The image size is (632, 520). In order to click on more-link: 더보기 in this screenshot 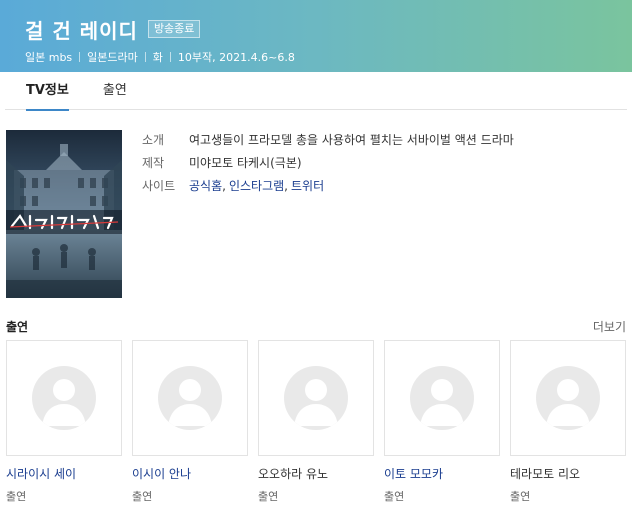, I will do `click(609, 326)`.